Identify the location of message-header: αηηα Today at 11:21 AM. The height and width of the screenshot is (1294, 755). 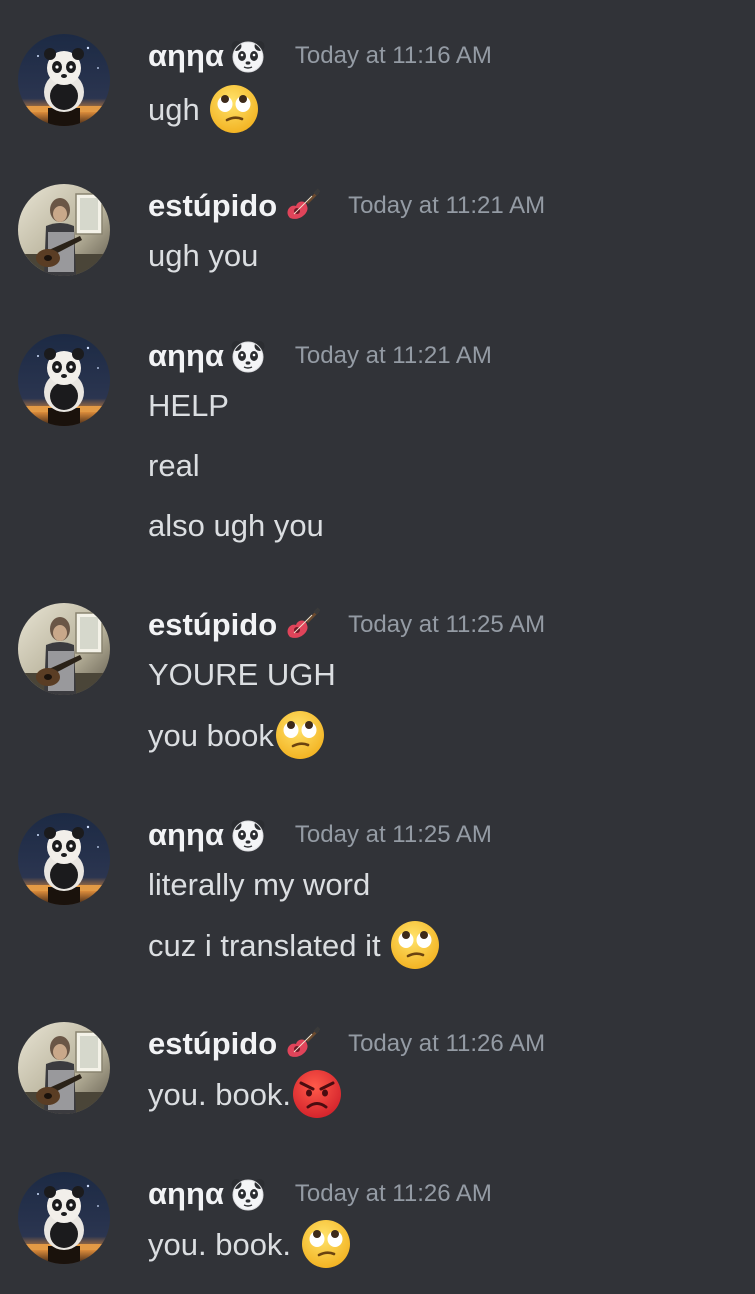
(320, 363).